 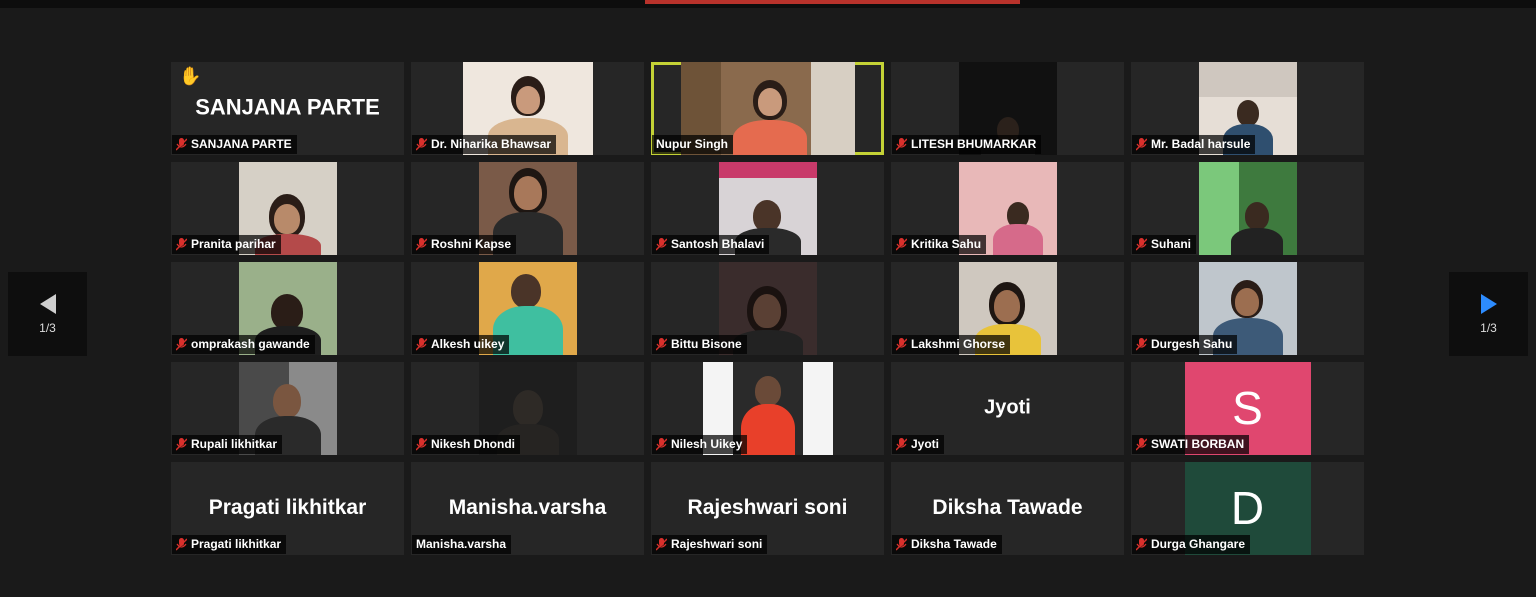 I want to click on participant-tile: Diksha Tawade Diksha Tawade, so click(x=1007, y=508).